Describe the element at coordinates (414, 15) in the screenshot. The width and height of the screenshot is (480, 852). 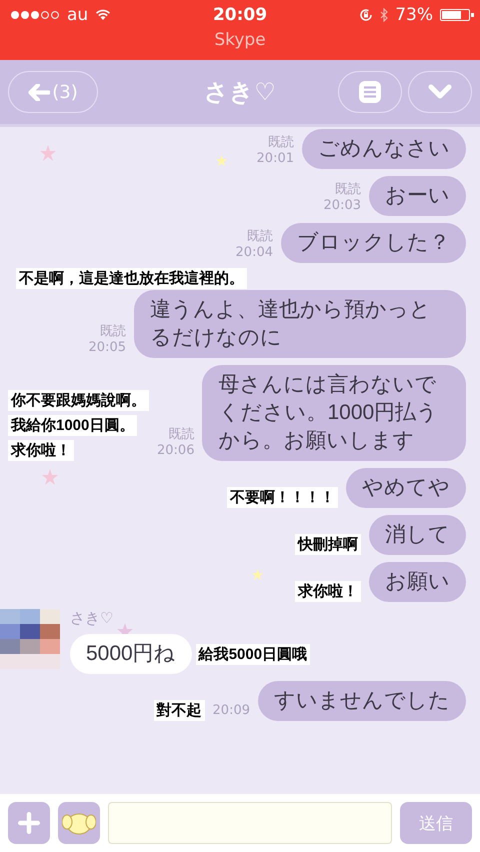
I see `battery-percent: 73%` at that location.